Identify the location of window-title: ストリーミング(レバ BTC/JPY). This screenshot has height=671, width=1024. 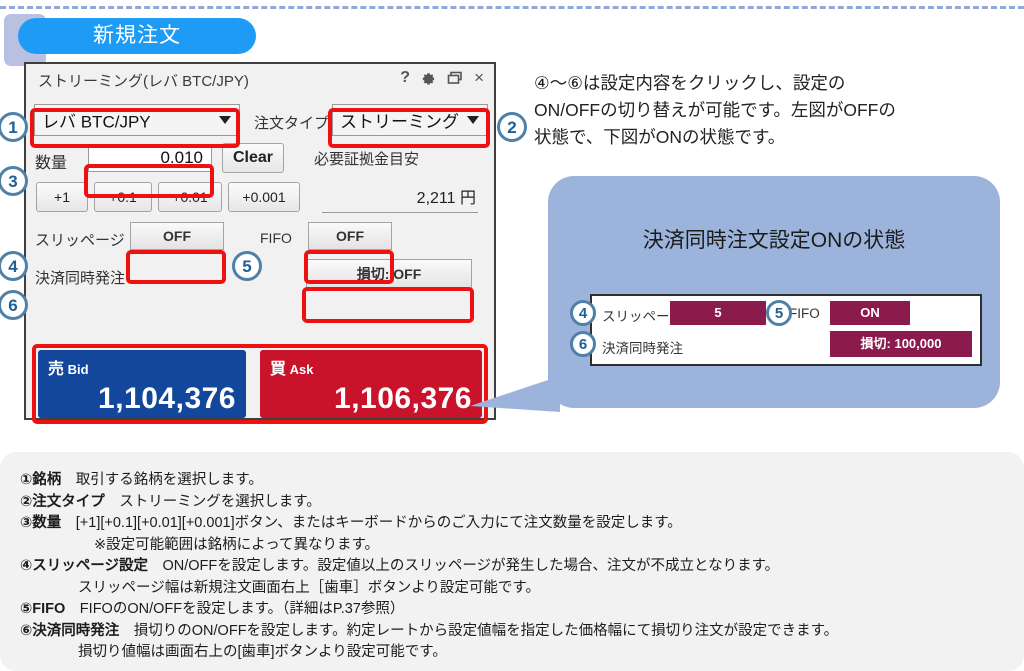
(143, 81).